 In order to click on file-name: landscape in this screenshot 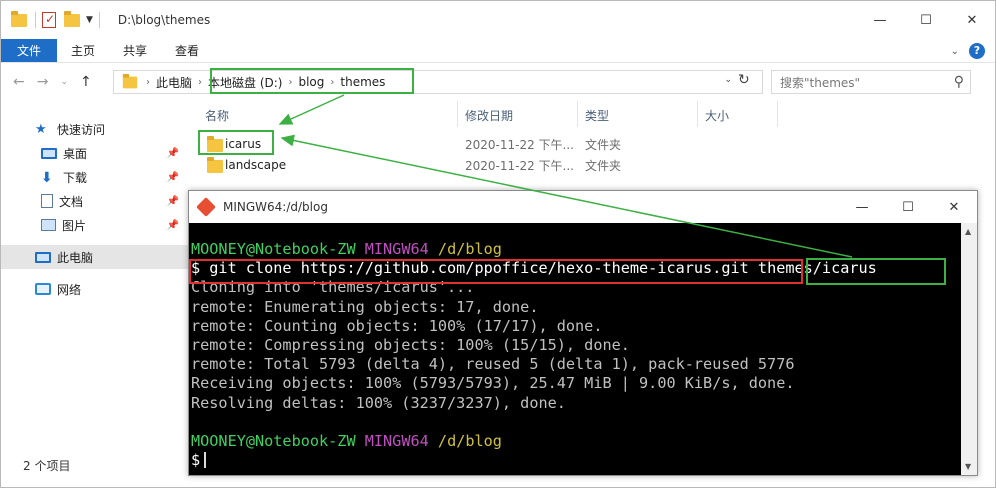, I will do `click(256, 165)`.